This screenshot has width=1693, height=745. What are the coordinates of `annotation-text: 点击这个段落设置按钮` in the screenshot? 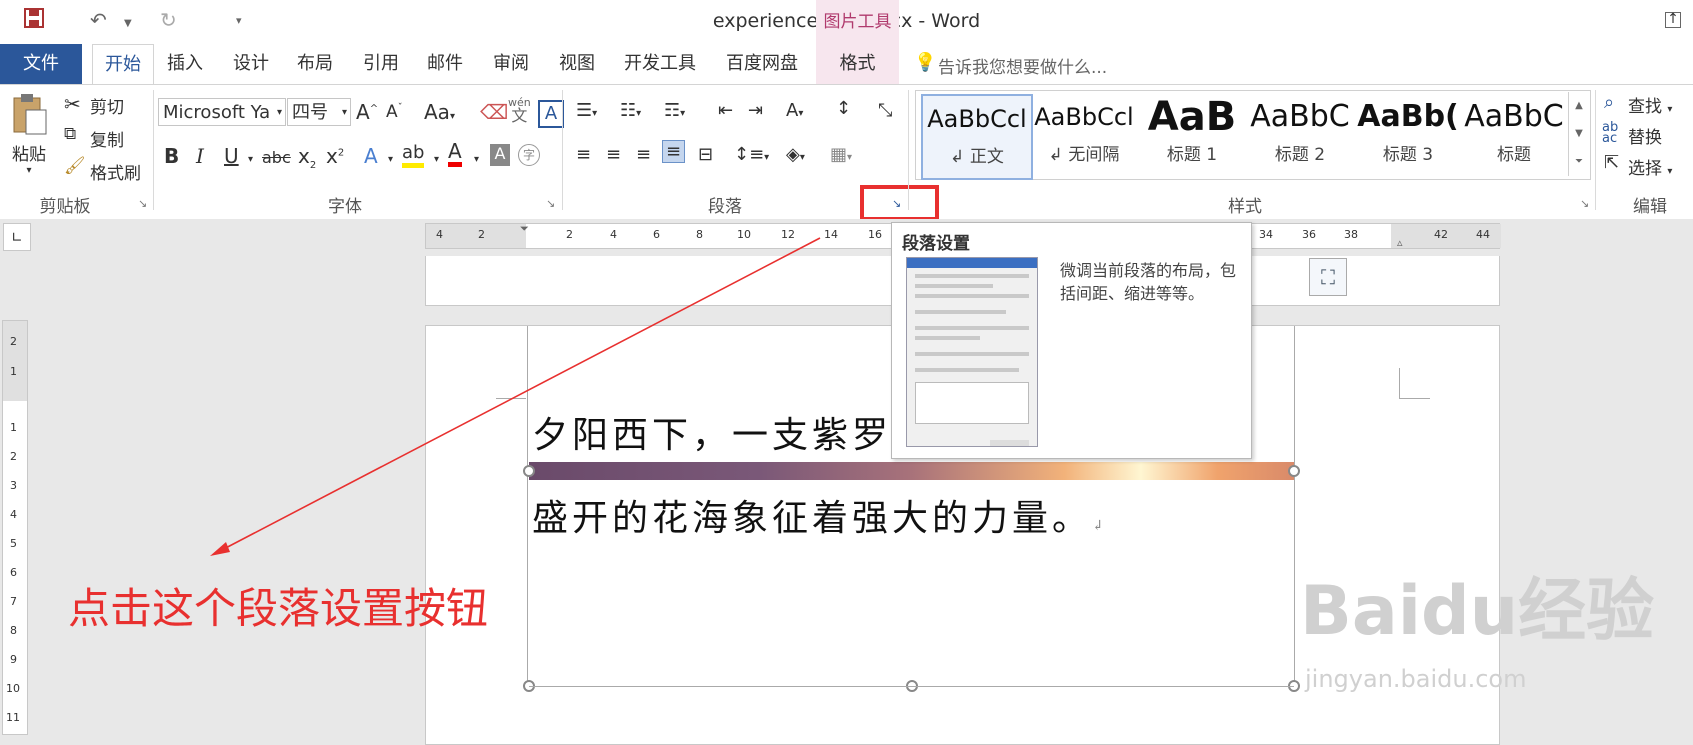 It's located at (278, 608).